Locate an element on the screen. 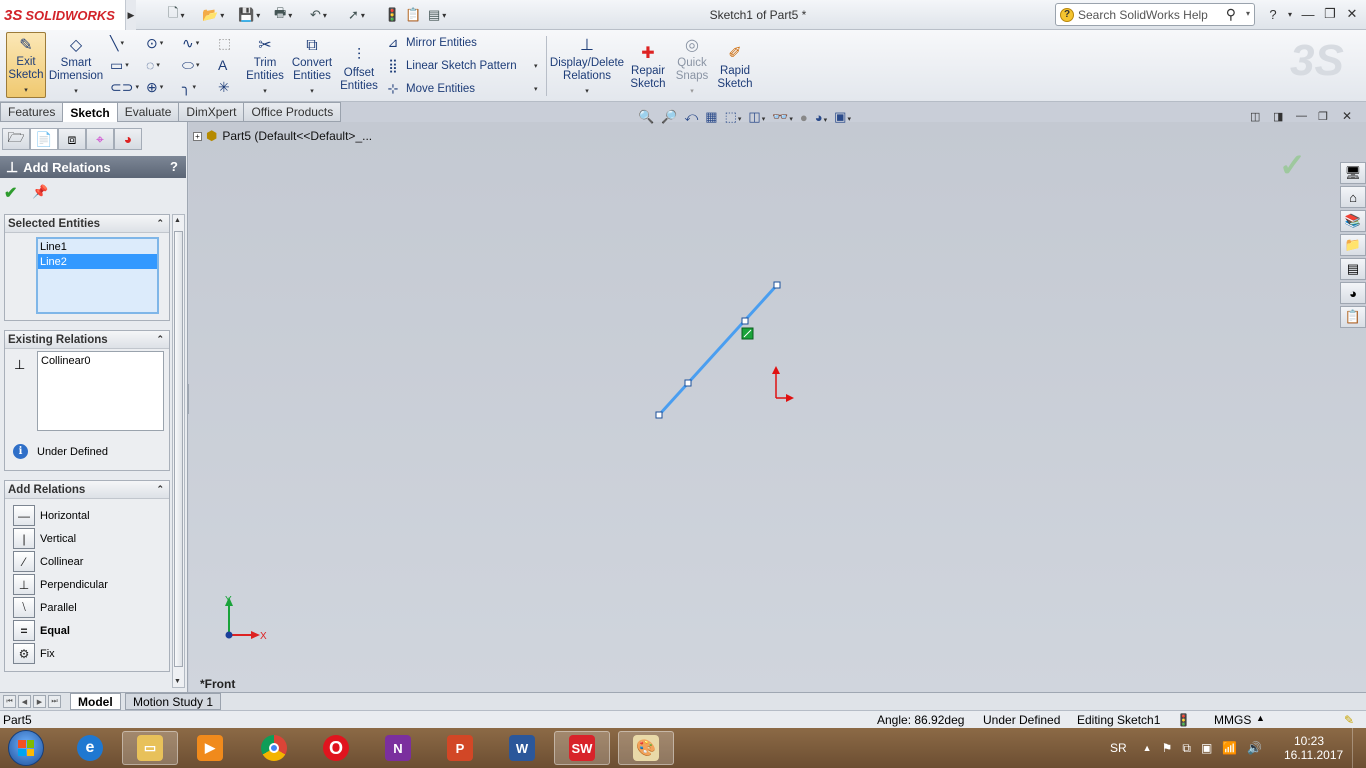 The height and width of the screenshot is (768, 1366). hide-show-items-icon: 👓▾ is located at coordinates (782, 117).